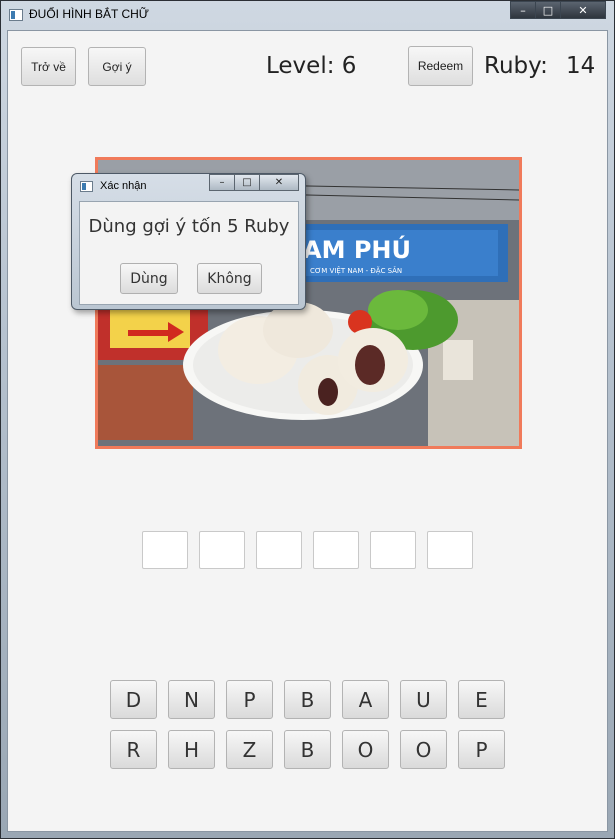  Describe the element at coordinates (307, 550) in the screenshot. I see `answer-row` at that location.